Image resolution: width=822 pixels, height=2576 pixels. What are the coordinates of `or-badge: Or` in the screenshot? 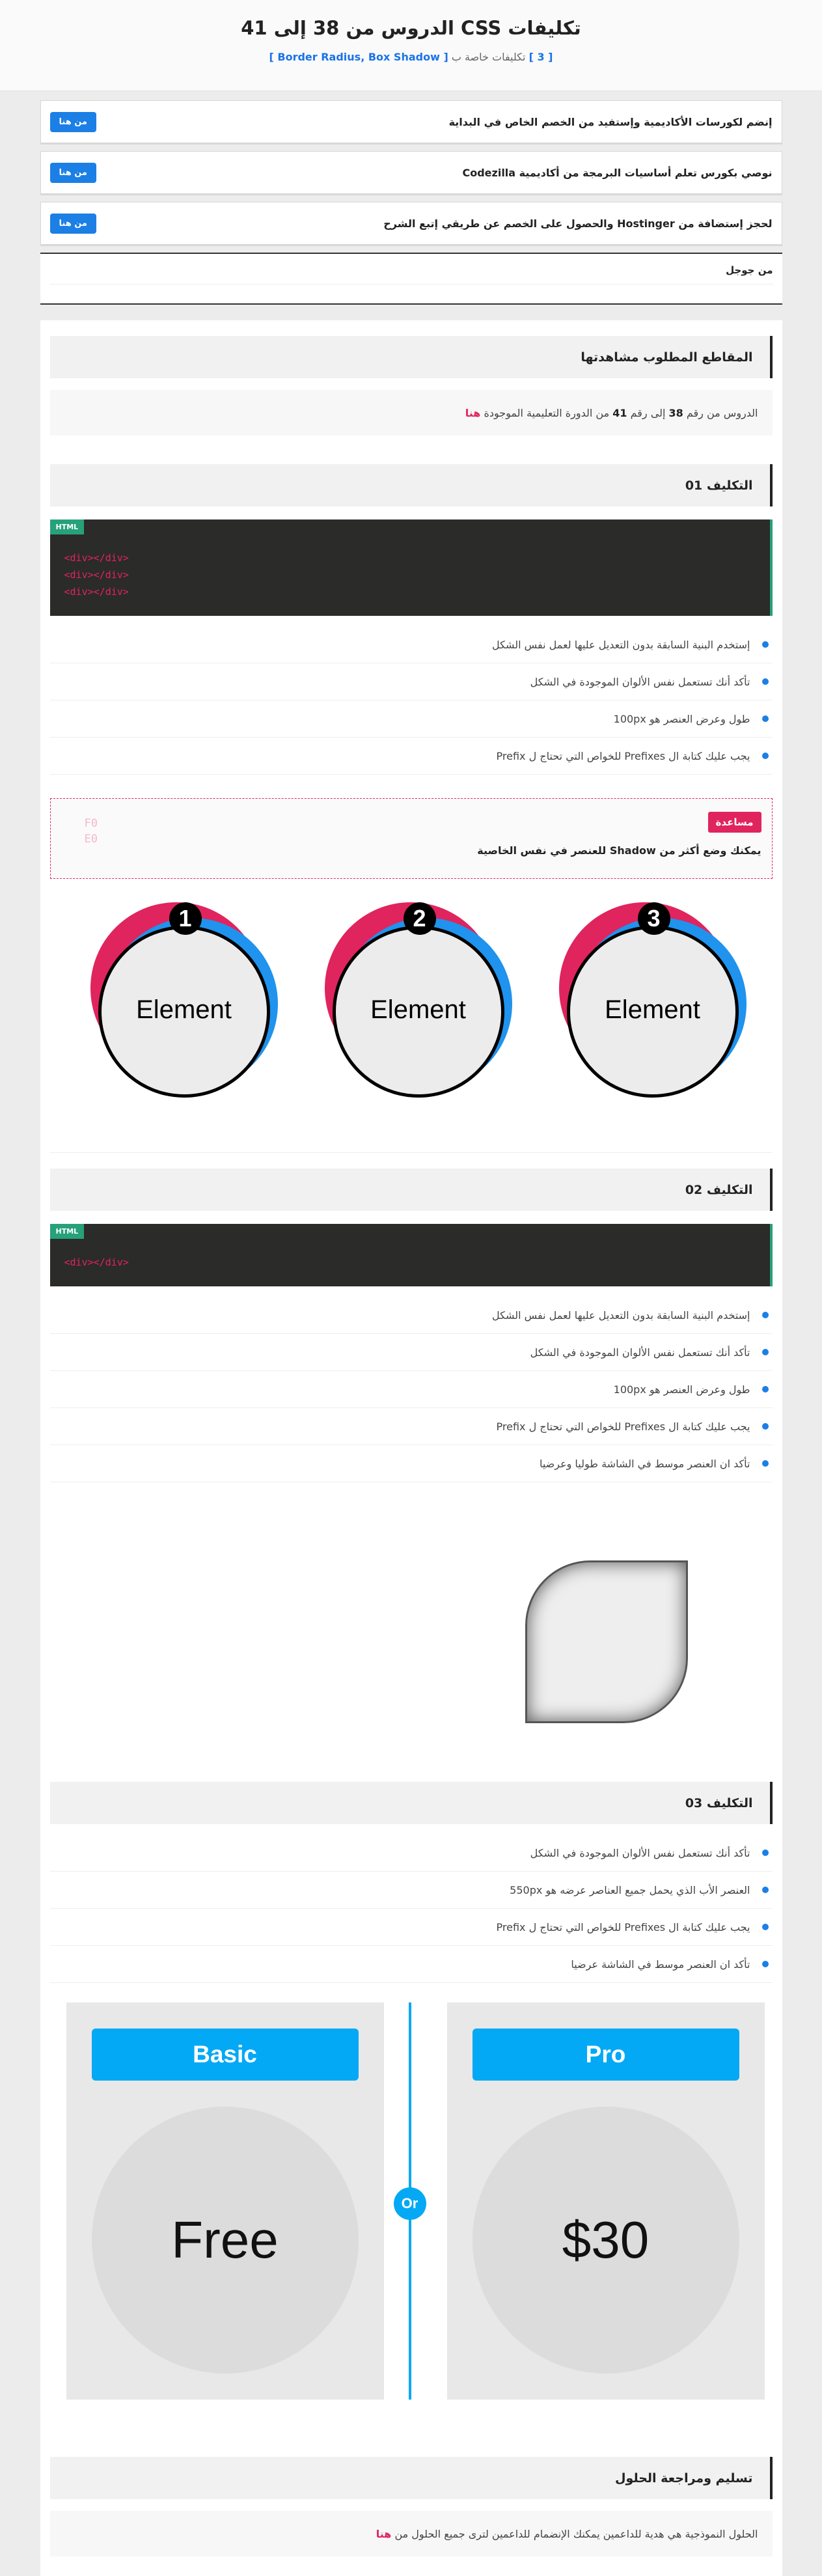 It's located at (409, 2203).